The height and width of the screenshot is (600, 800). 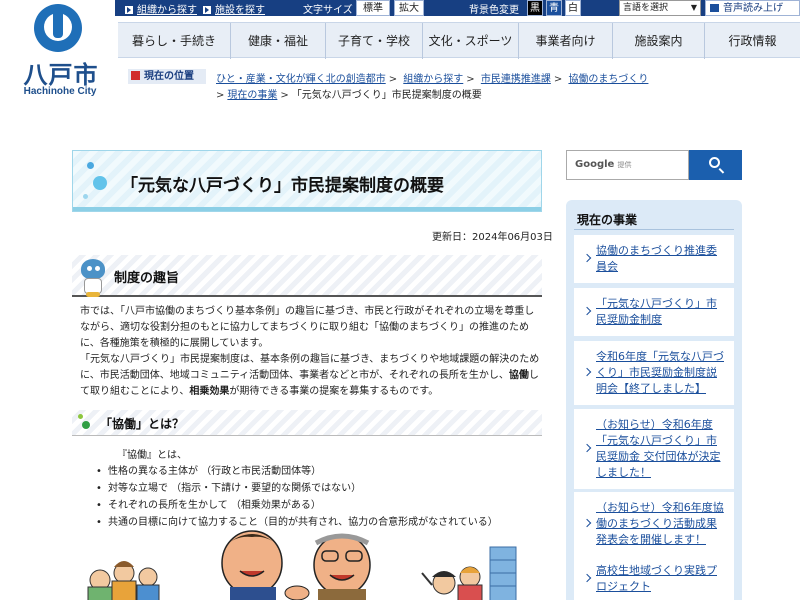 What do you see at coordinates (57, 57) in the screenshot?
I see `city-logo: 八戸市 Hachinohe City` at bounding box center [57, 57].